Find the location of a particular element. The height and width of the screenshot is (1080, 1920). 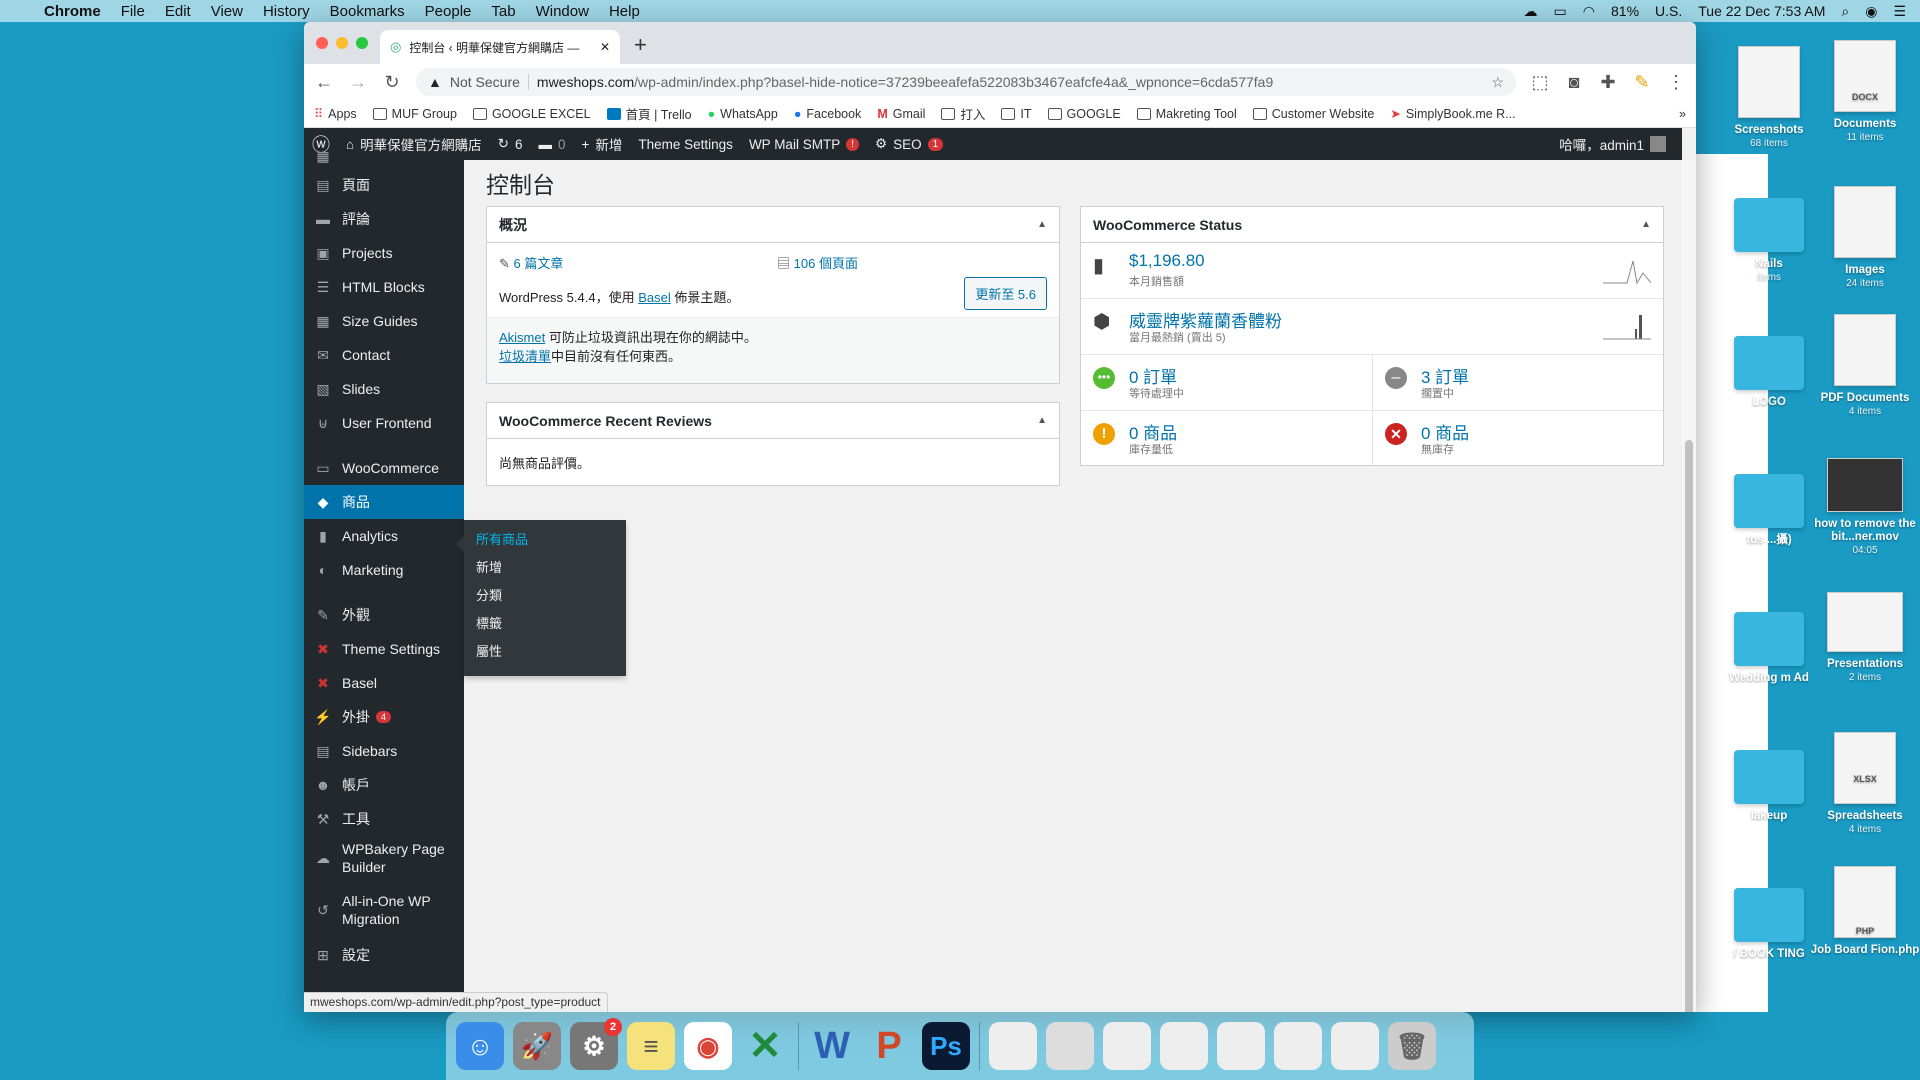

account-menu: 哈囉，admin1 is located at coordinates (1612, 144).